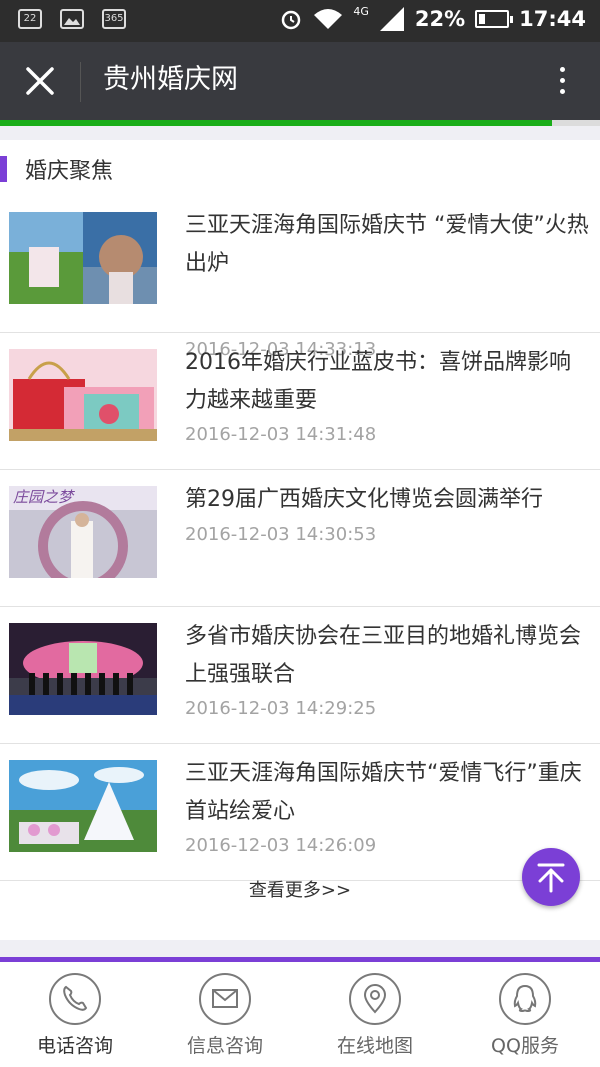 Image resolution: width=600 pixels, height=1067 pixels. Describe the element at coordinates (374, 1046) in the screenshot. I see `nav-label: 在线地图` at that location.